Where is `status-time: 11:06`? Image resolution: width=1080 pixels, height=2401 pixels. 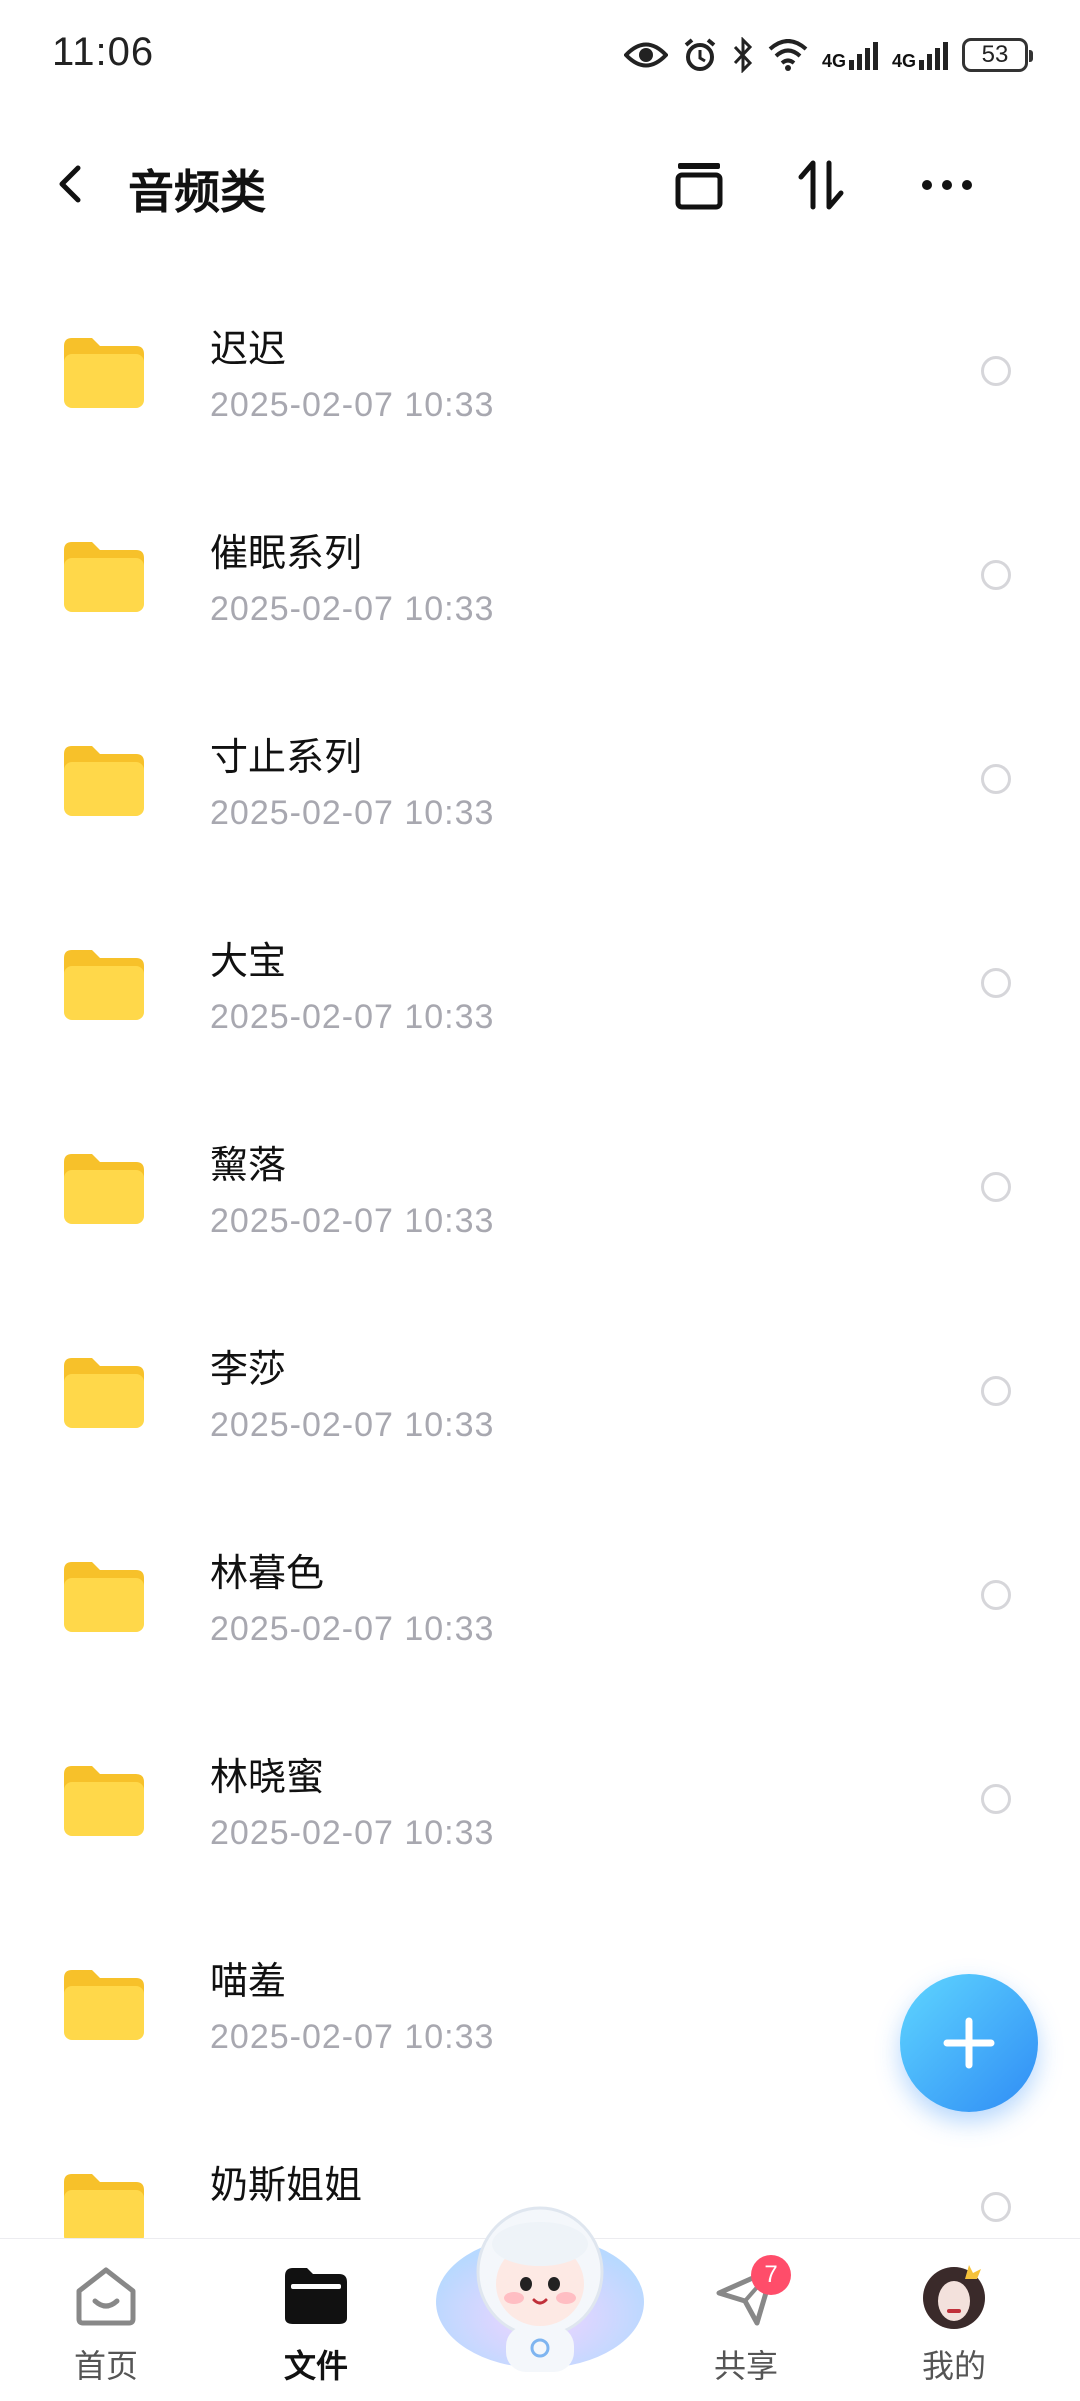 status-time: 11:06 is located at coordinates (103, 52).